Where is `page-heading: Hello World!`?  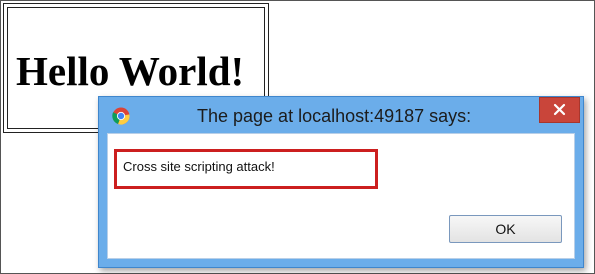
page-heading: Hello World! is located at coordinates (130, 71).